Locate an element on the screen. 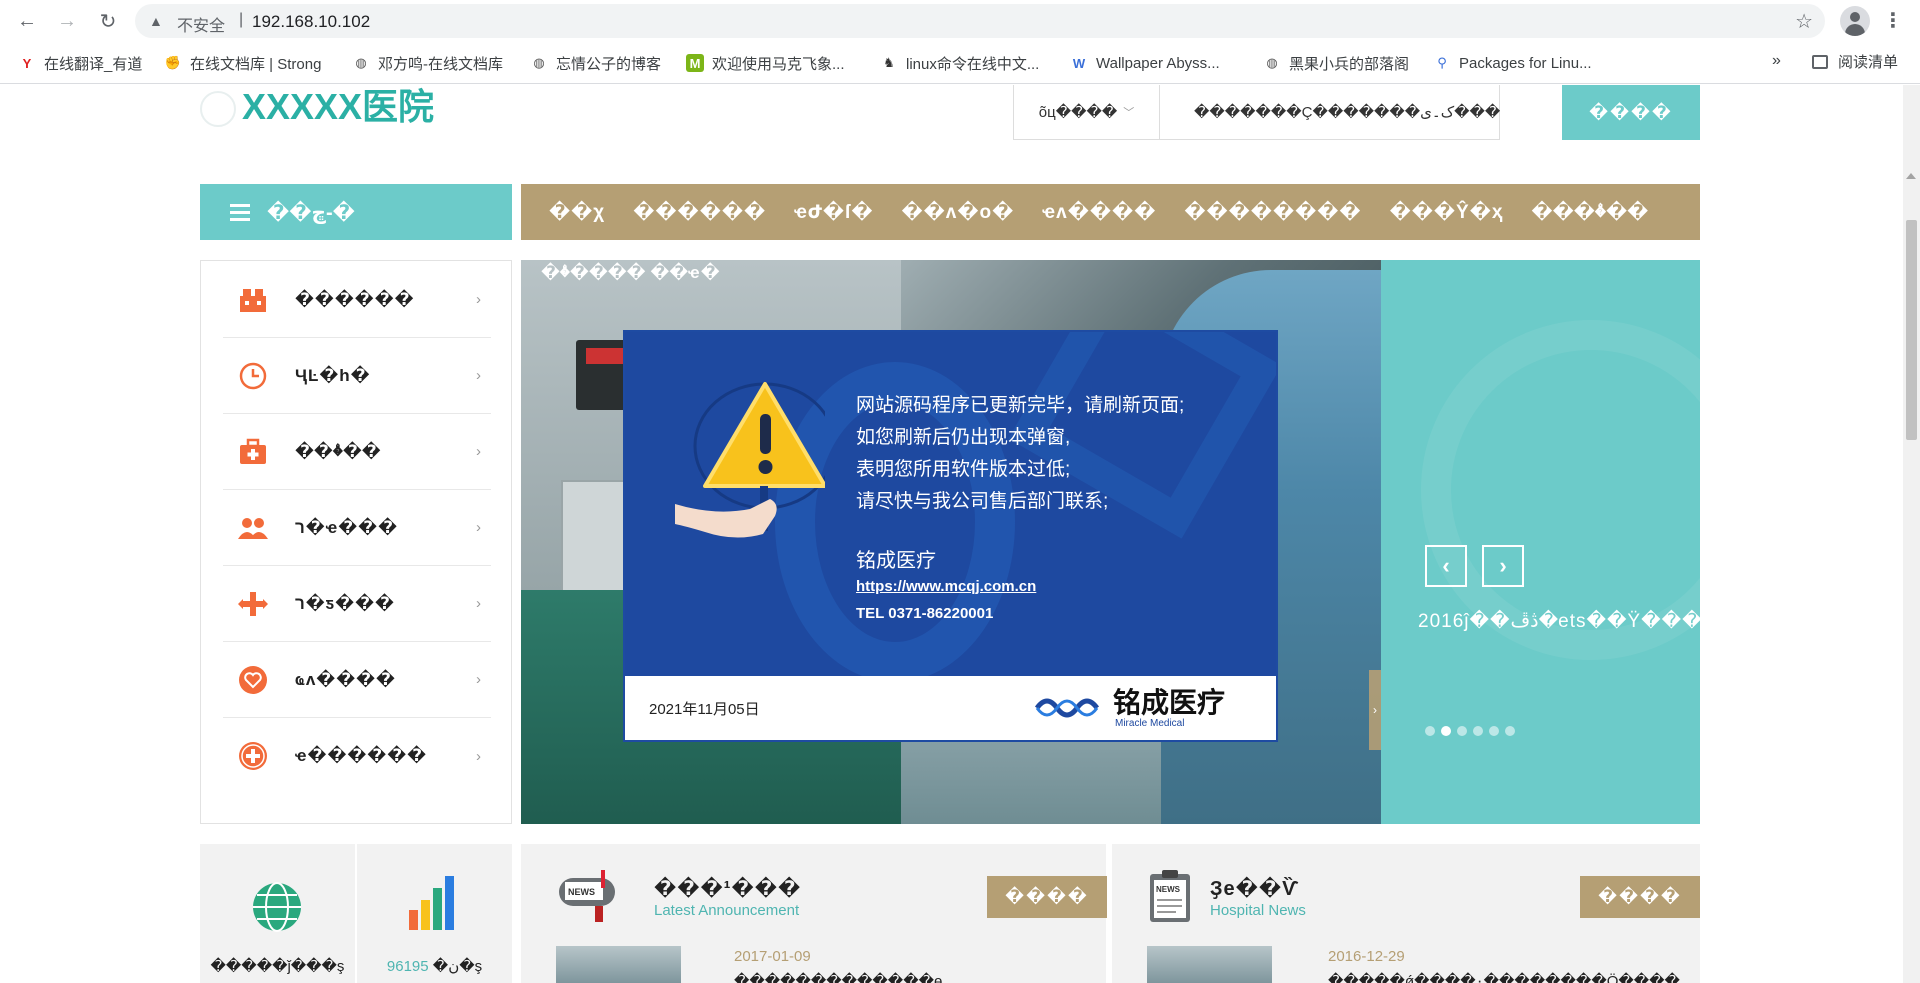  sidebar-item-label: ר�ƽ��� is located at coordinates (345, 603).